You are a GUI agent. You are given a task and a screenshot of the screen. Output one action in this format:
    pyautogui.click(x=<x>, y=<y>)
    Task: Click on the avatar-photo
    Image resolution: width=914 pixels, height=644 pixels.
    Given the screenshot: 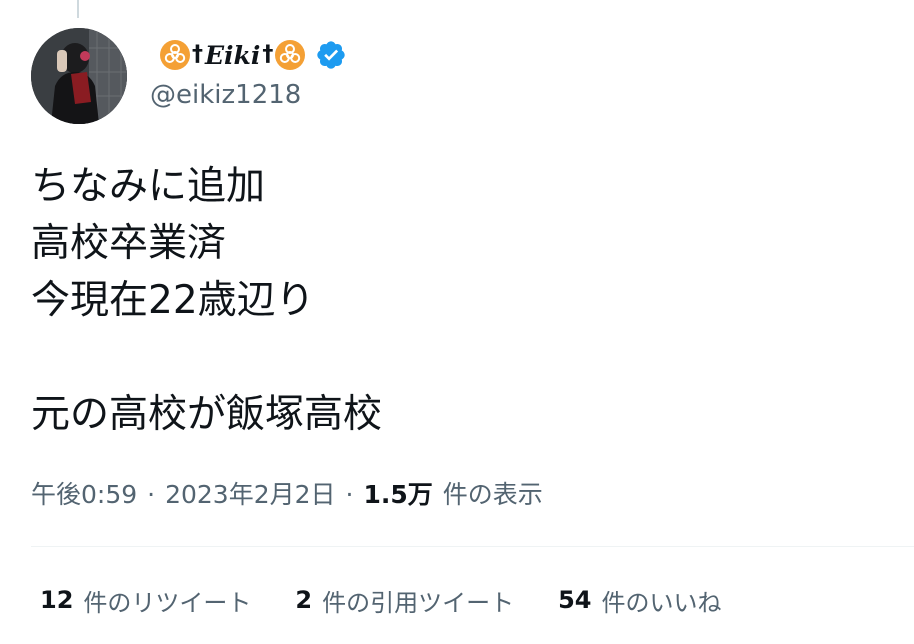 What is the action you would take?
    pyautogui.click(x=79, y=76)
    